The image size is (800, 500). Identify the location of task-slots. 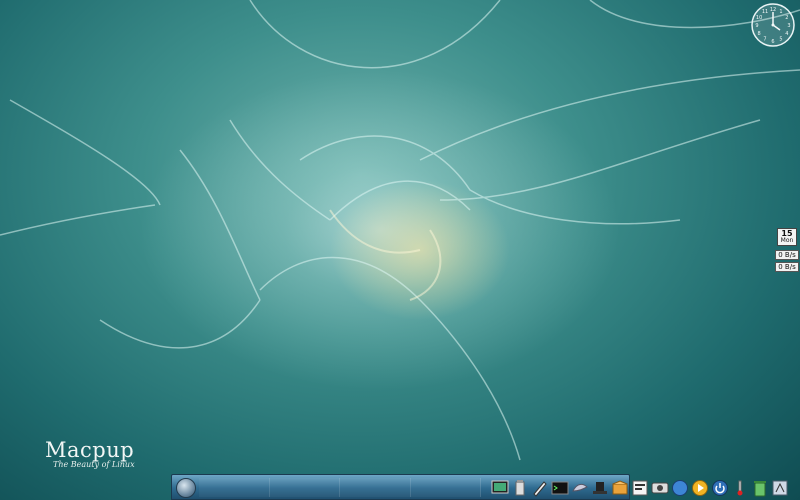
(340, 487).